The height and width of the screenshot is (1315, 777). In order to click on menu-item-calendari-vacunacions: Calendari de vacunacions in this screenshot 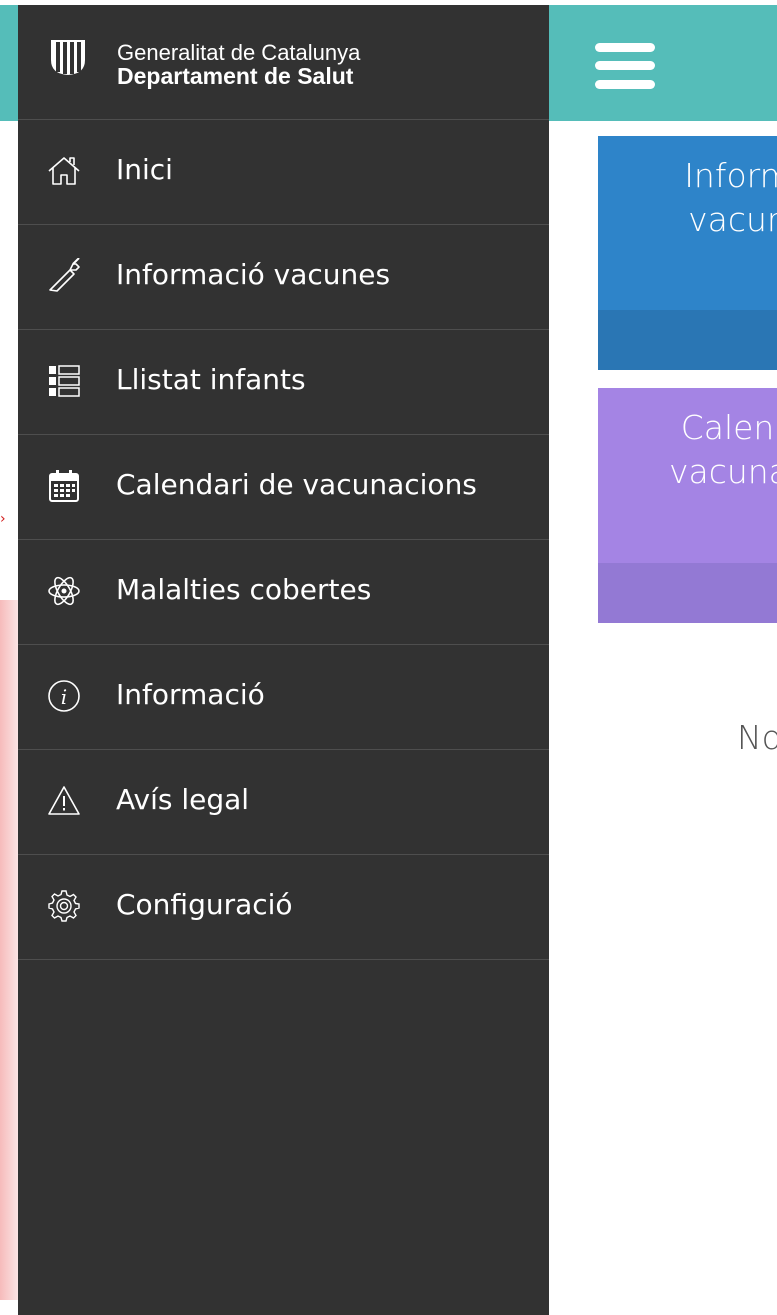, I will do `click(283, 487)`.